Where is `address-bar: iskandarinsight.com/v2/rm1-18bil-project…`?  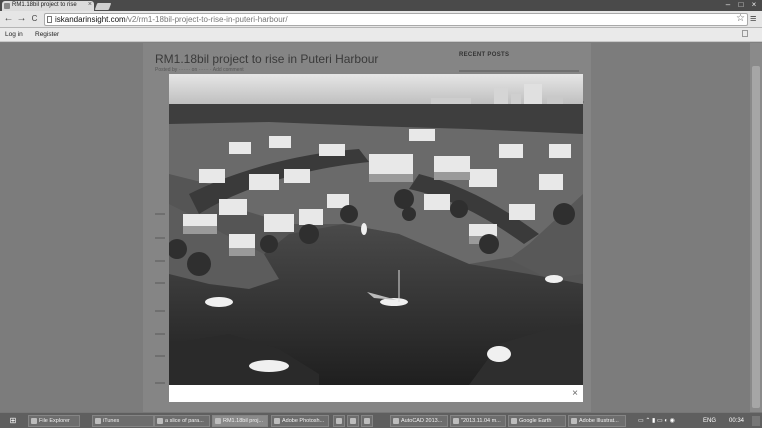 address-bar: iskandarinsight.com/v2/rm1-18bil-project… is located at coordinates (396, 19).